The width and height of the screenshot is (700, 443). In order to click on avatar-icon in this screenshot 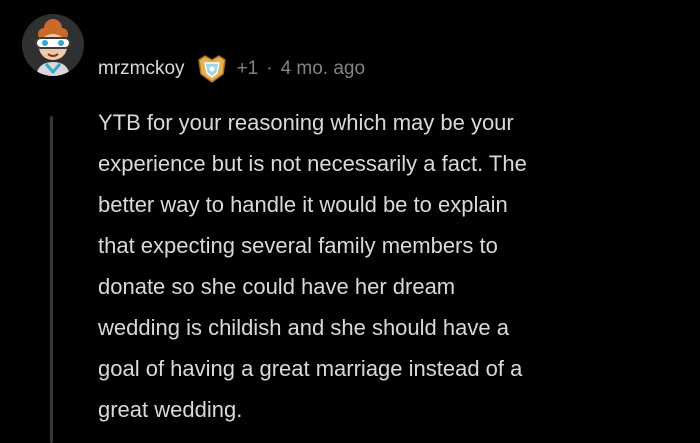, I will do `click(53, 45)`.